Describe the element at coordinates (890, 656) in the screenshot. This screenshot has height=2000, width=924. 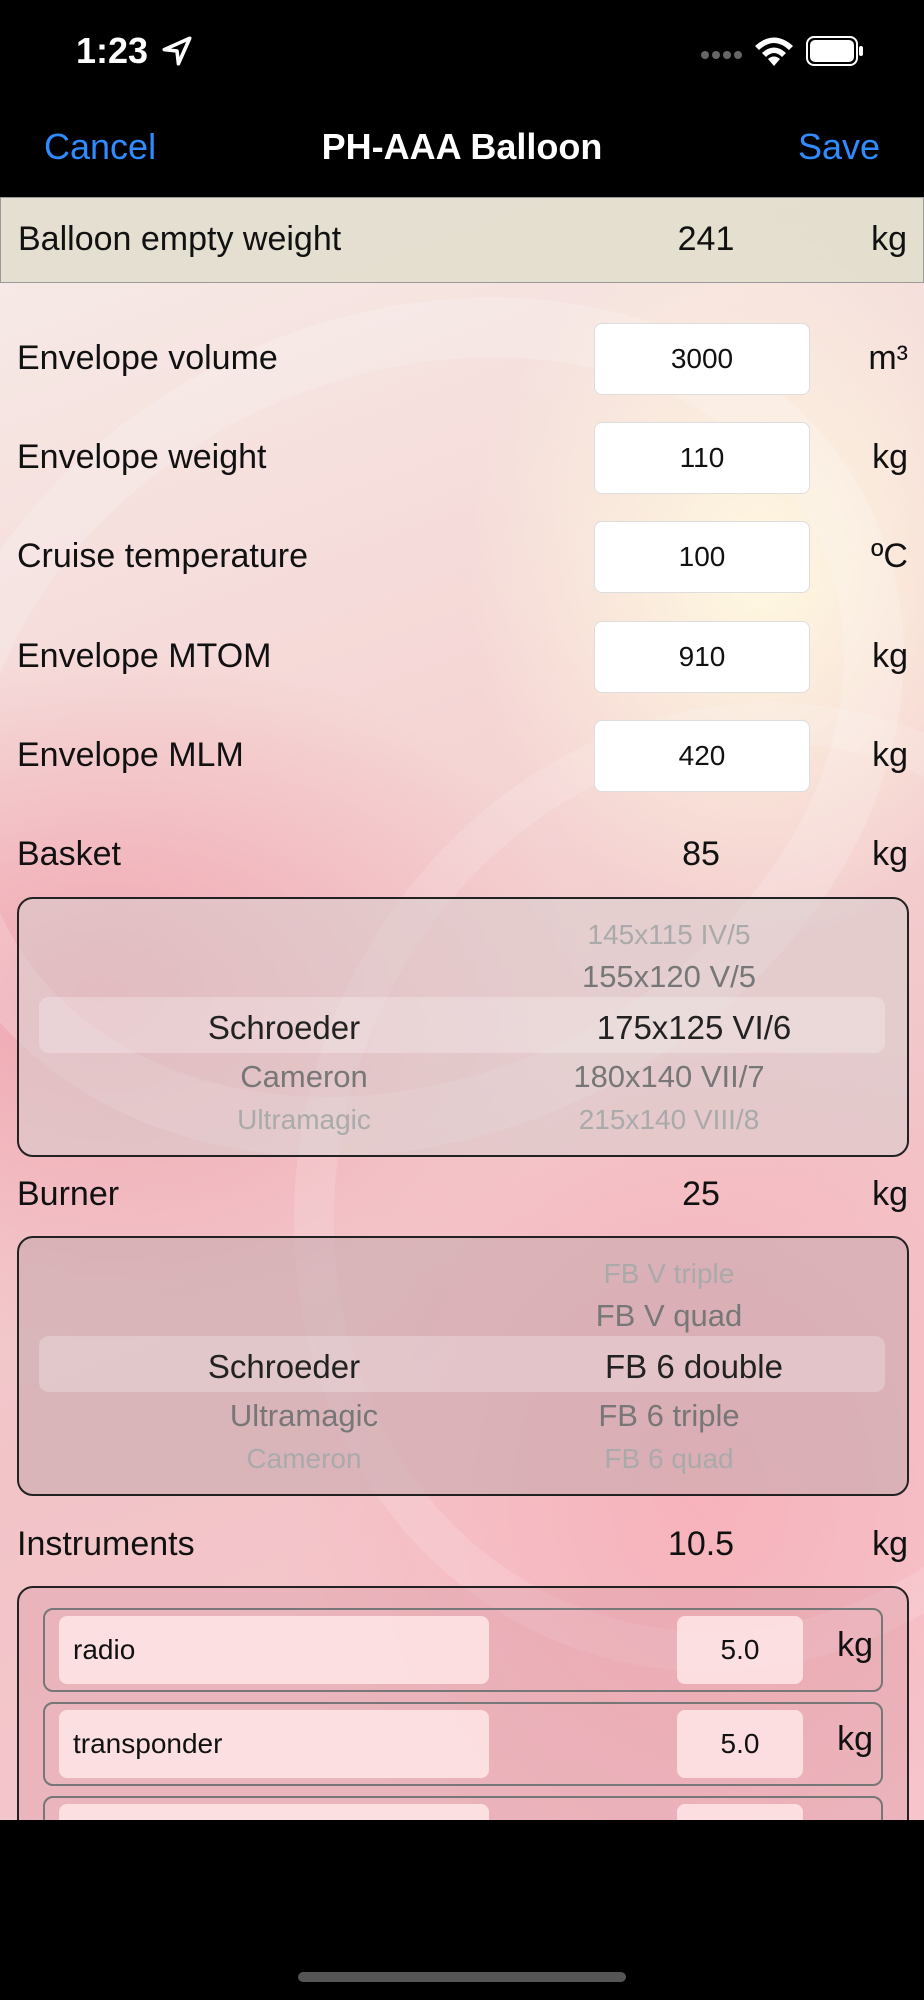
I see `envelope-mtom-unit: kg` at that location.